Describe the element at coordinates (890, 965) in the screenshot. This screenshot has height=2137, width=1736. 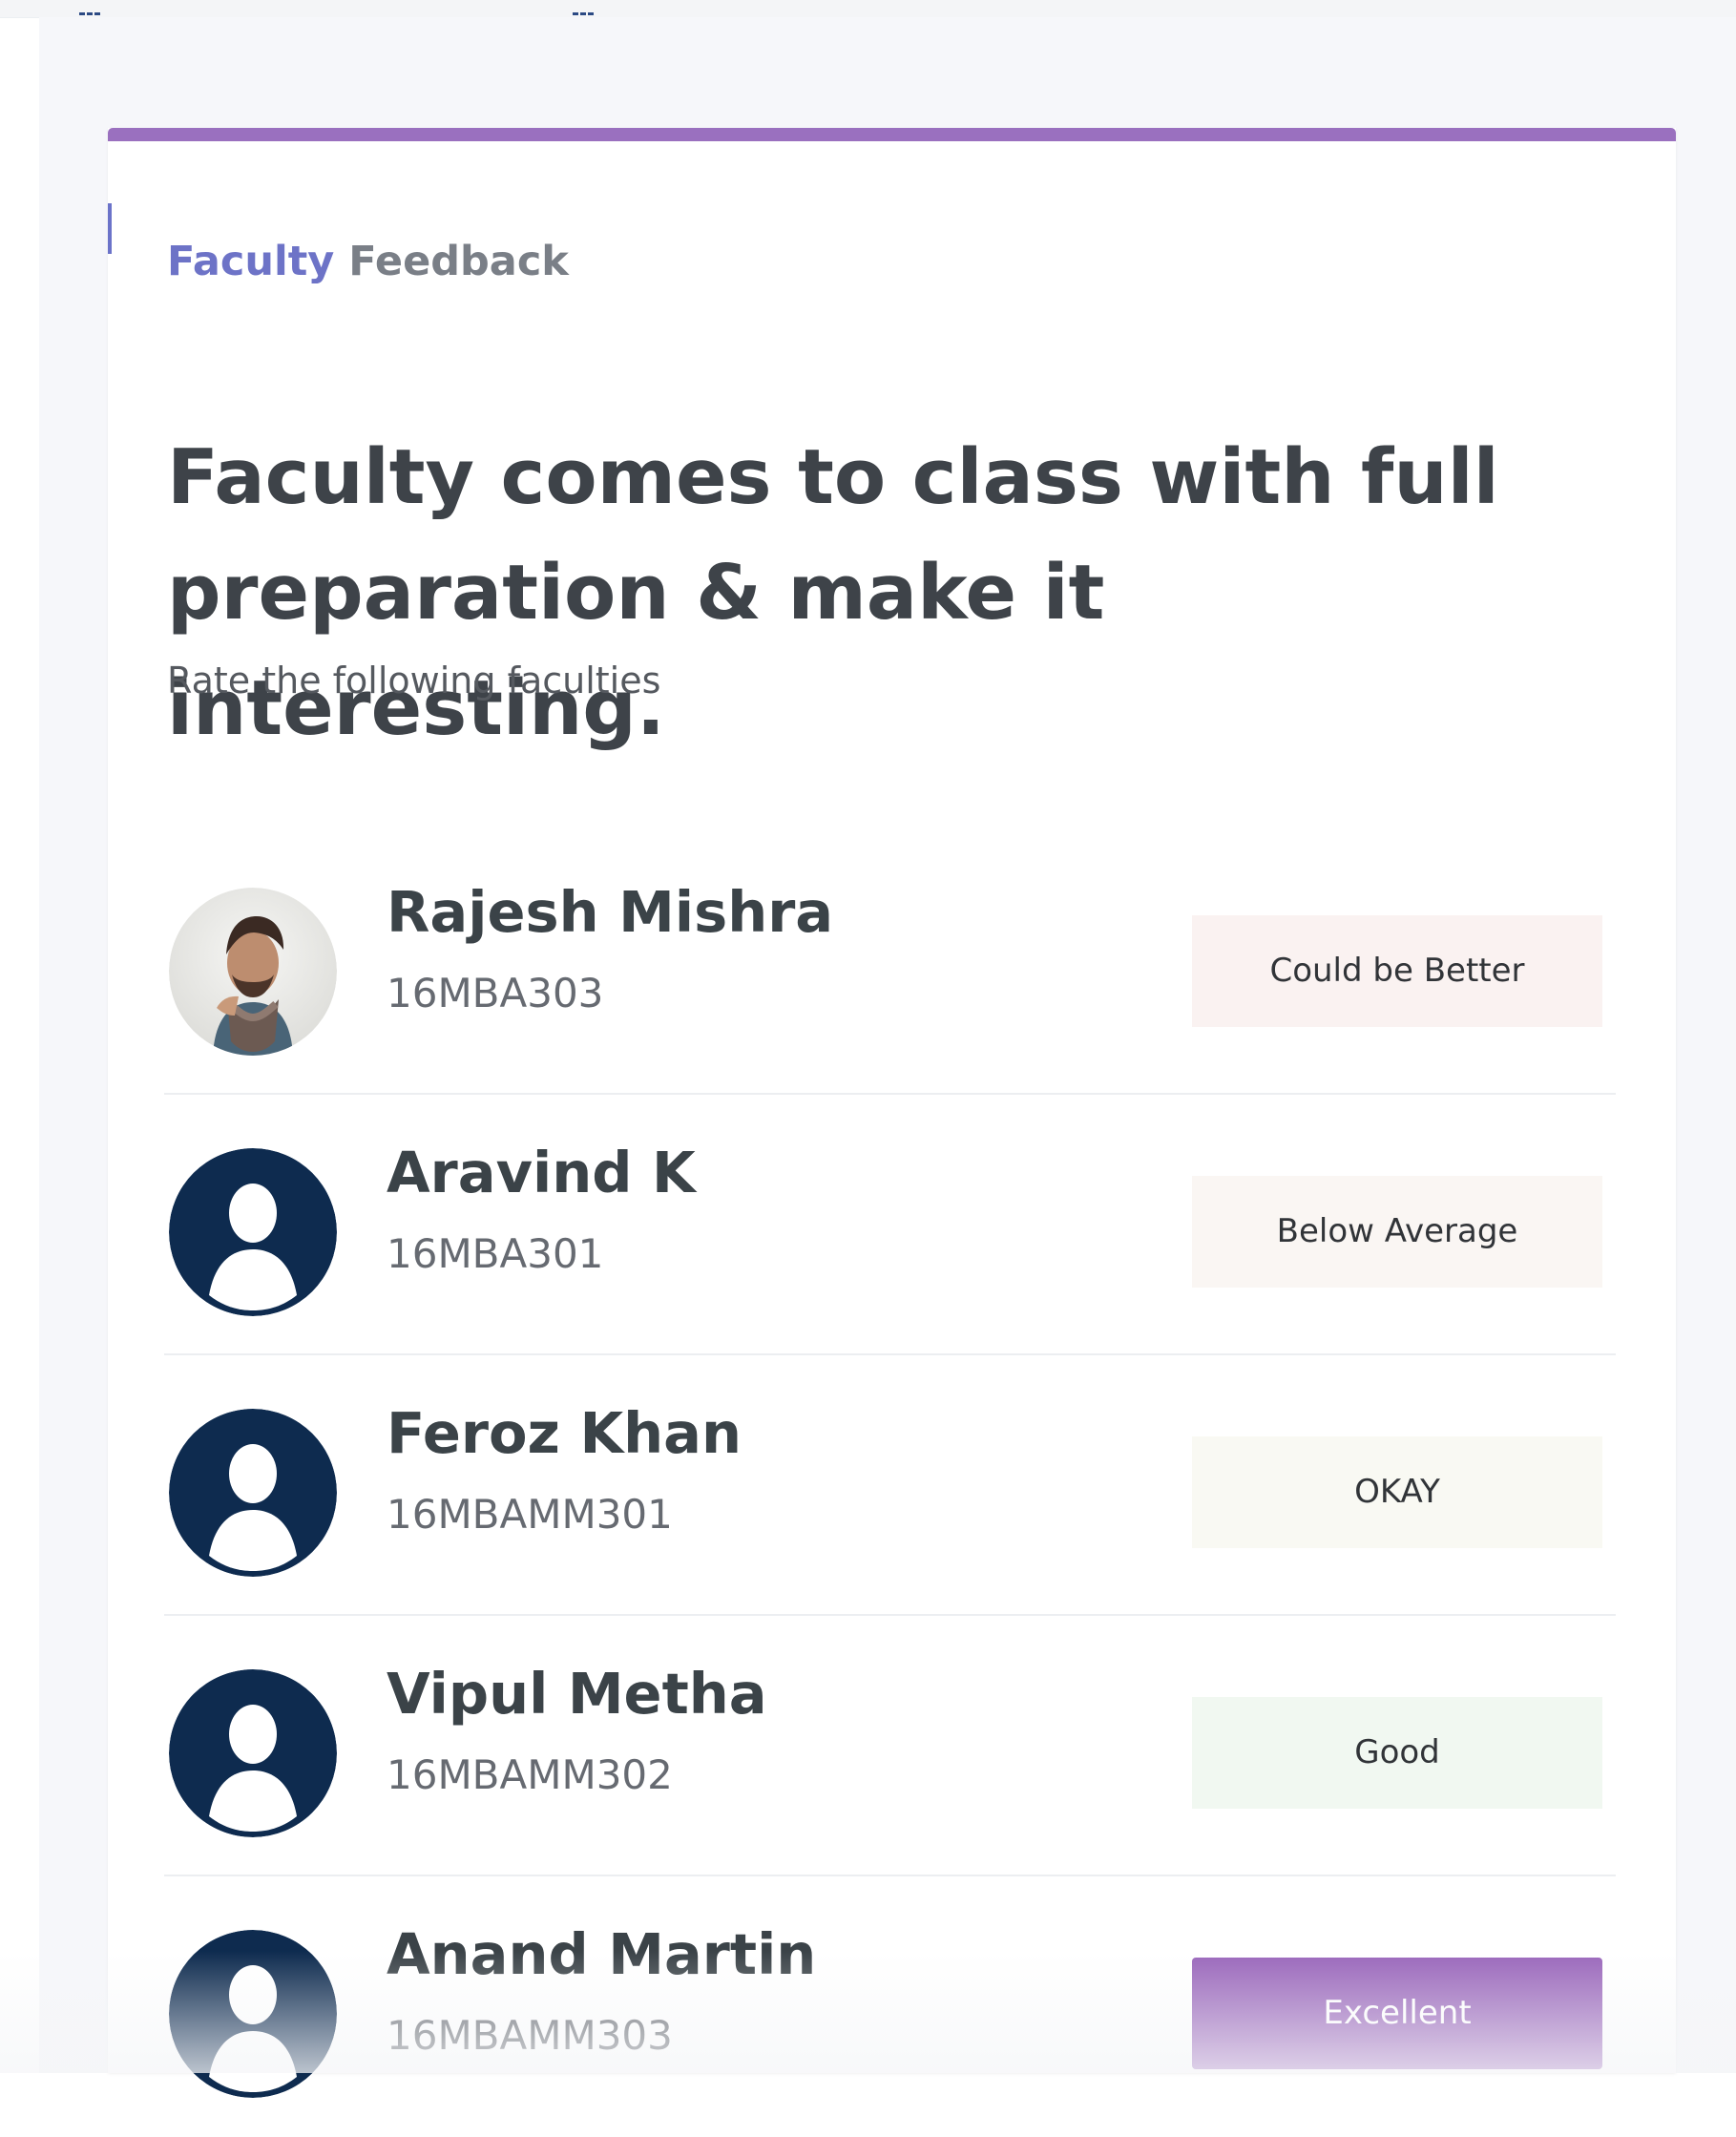
I see `faculty-row: Rajesh Mishra 16MBA303 Could be Better` at that location.